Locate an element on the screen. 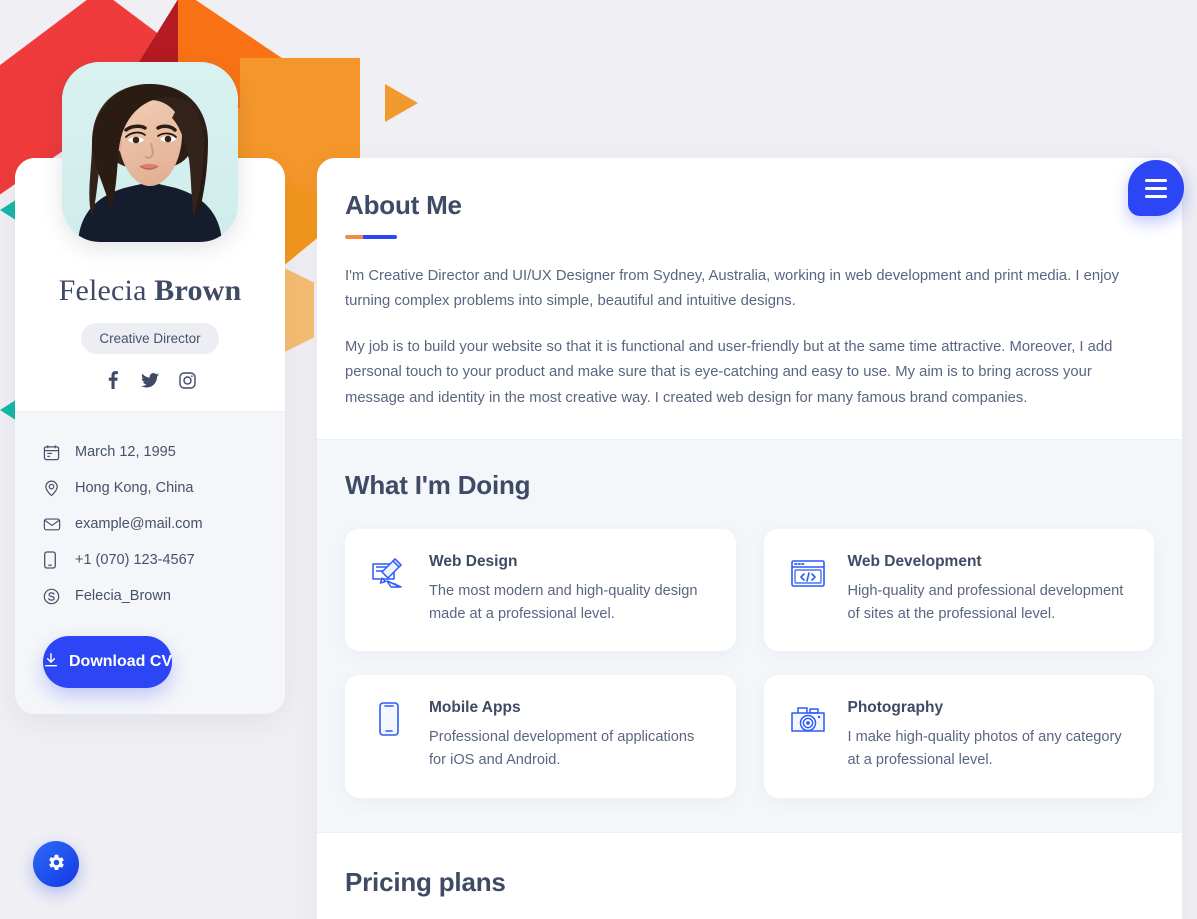  download-icon is located at coordinates (51, 662).